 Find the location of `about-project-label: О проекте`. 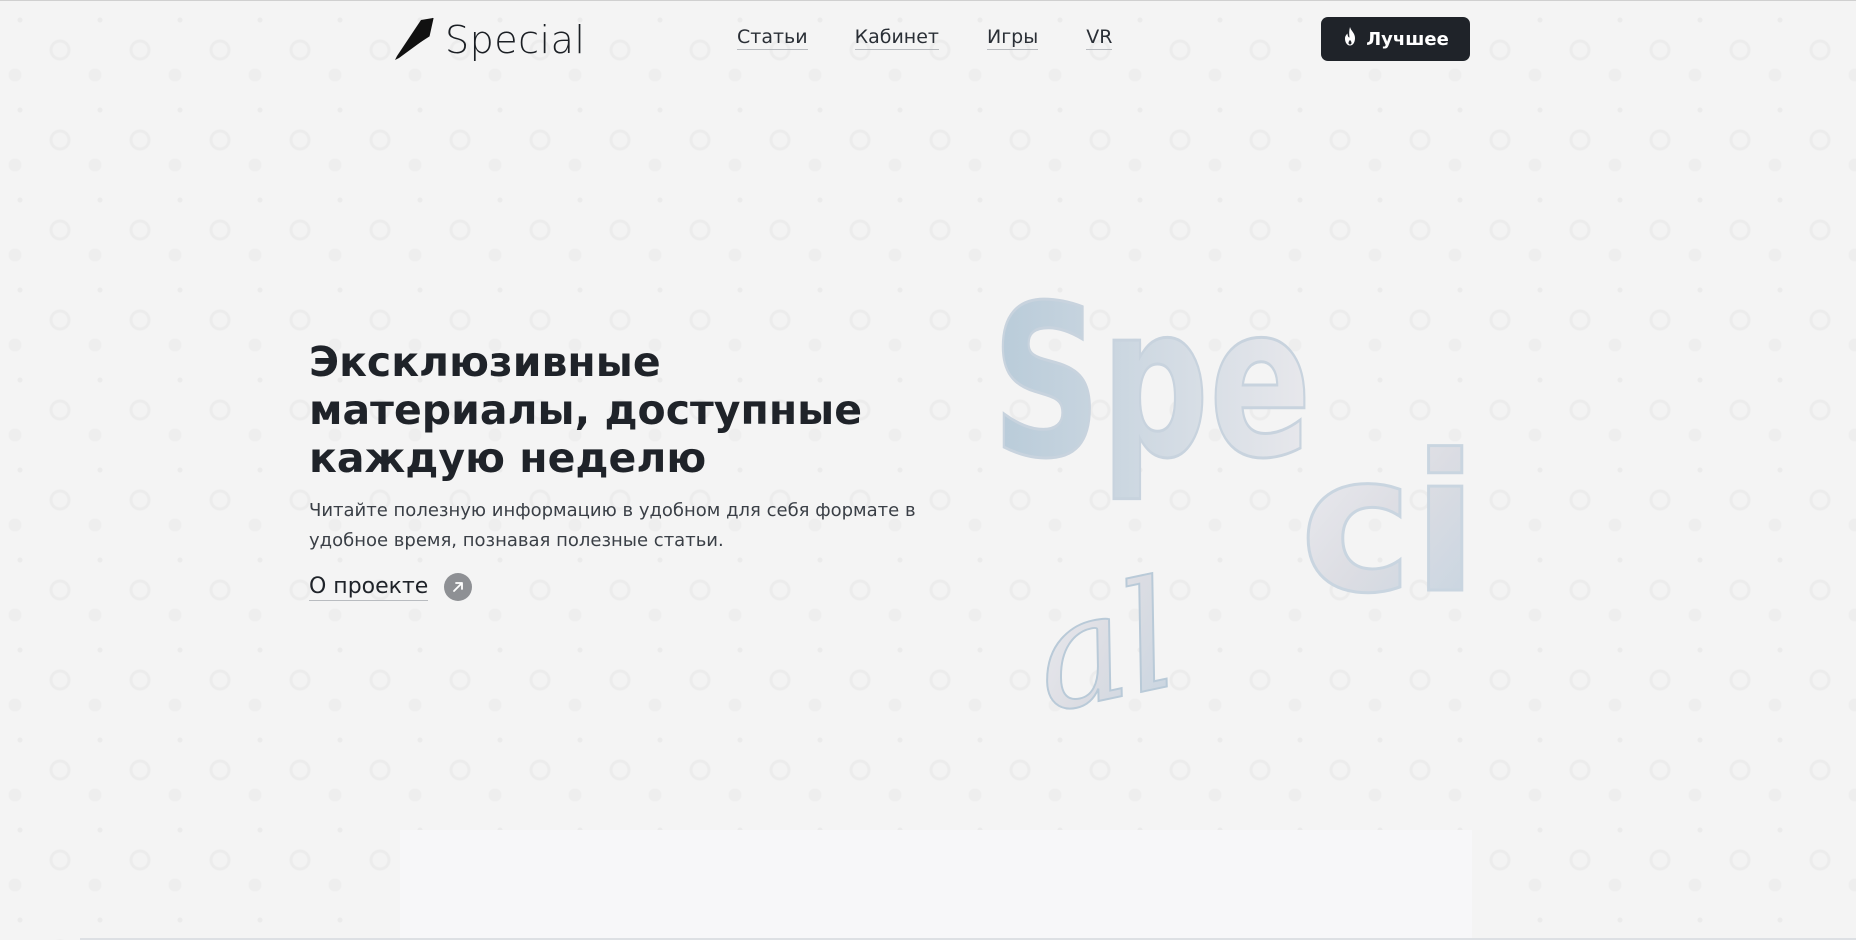

about-project-label: О проекте is located at coordinates (369, 587).